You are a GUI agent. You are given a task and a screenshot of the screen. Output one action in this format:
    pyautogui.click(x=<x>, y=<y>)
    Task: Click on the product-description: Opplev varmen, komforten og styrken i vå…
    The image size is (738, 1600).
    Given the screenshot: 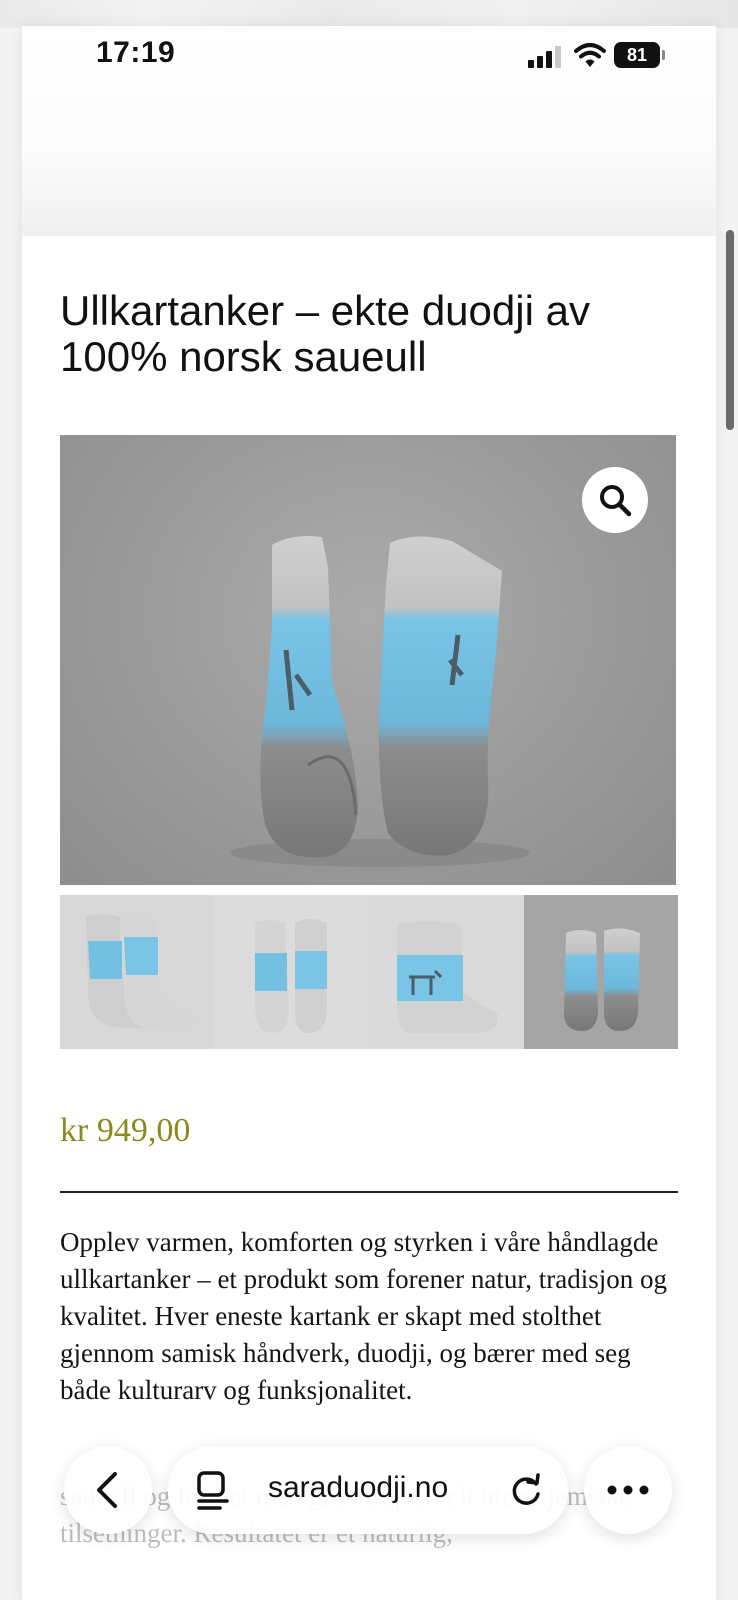 What is the action you would take?
    pyautogui.click(x=363, y=1316)
    